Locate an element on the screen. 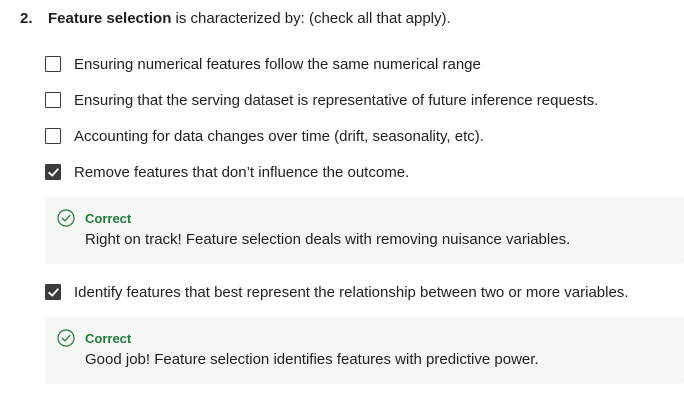 This screenshot has width=684, height=411. question-number: 2. is located at coordinates (26, 18).